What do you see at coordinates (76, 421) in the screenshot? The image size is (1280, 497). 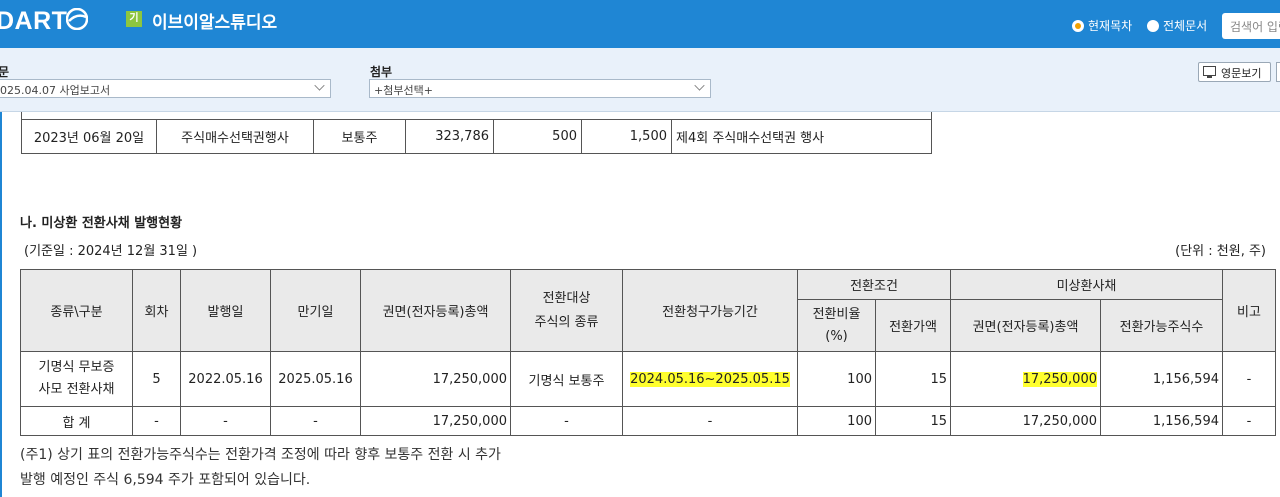 I see `cell-total-label: 합 계` at bounding box center [76, 421].